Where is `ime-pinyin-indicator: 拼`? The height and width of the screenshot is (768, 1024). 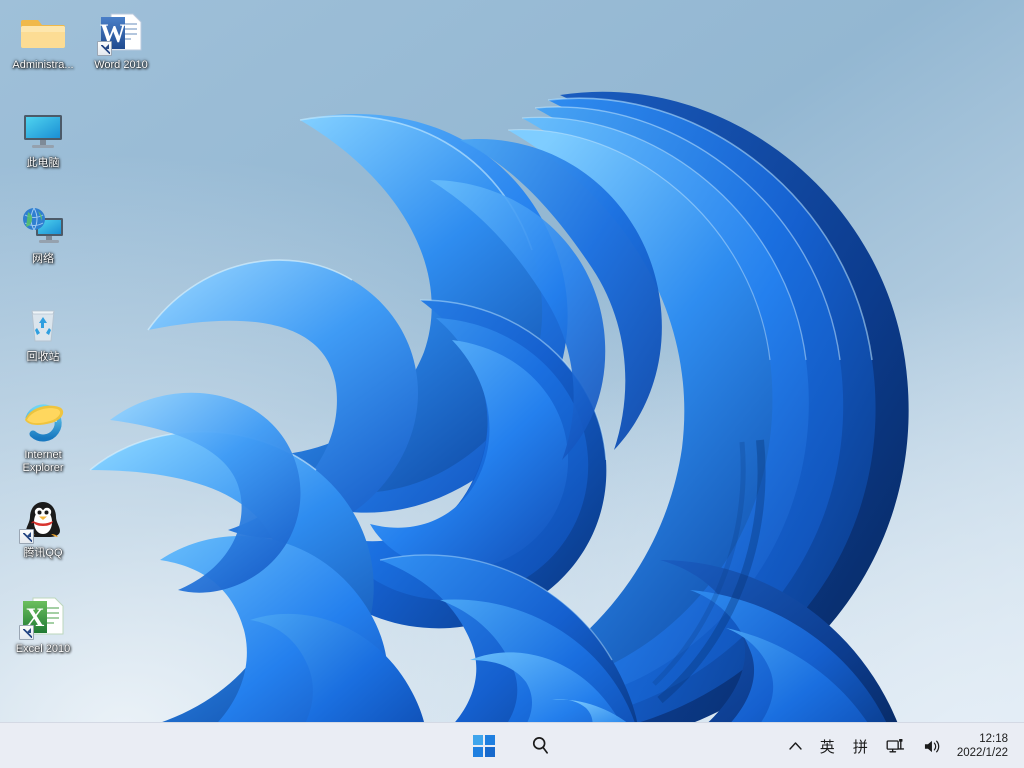
ime-pinyin-indicator: 拼 is located at coordinates (860, 746).